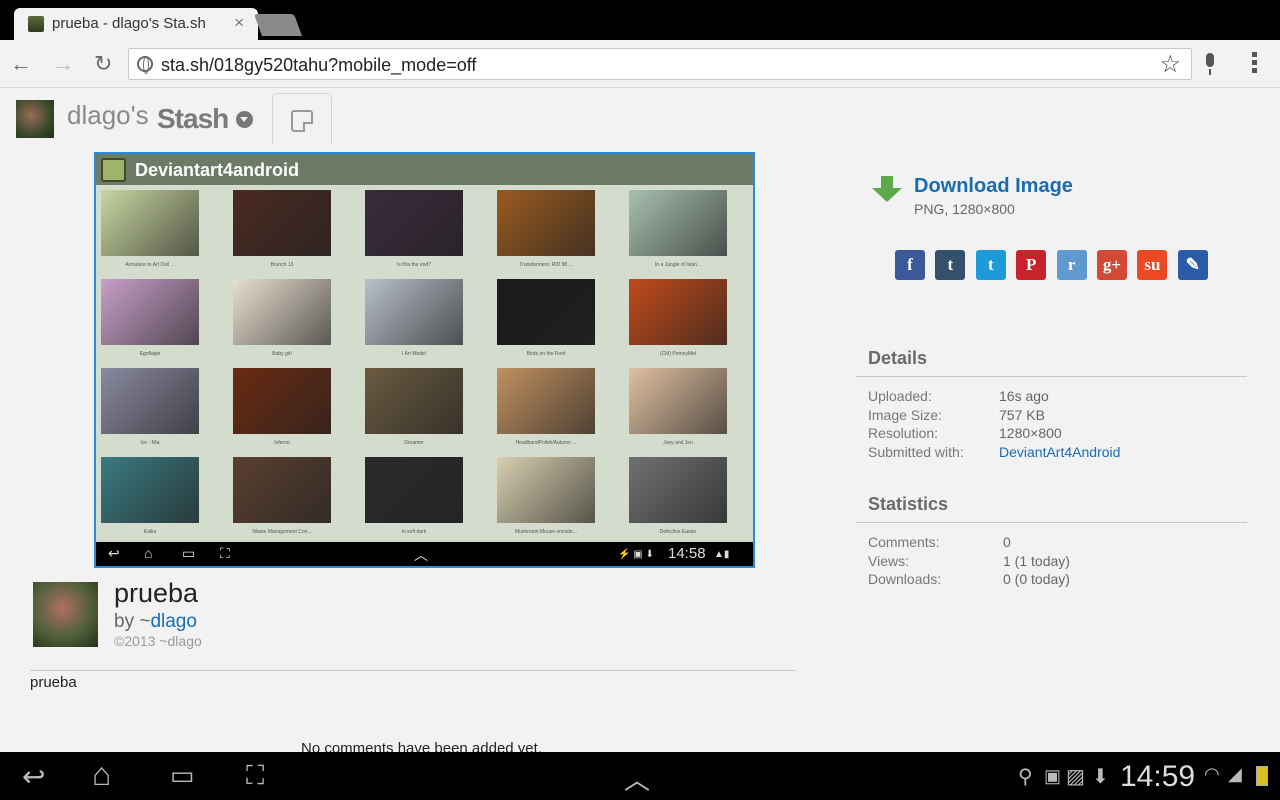  I want to click on app-title-bar: Deviantart4android, so click(424, 169).